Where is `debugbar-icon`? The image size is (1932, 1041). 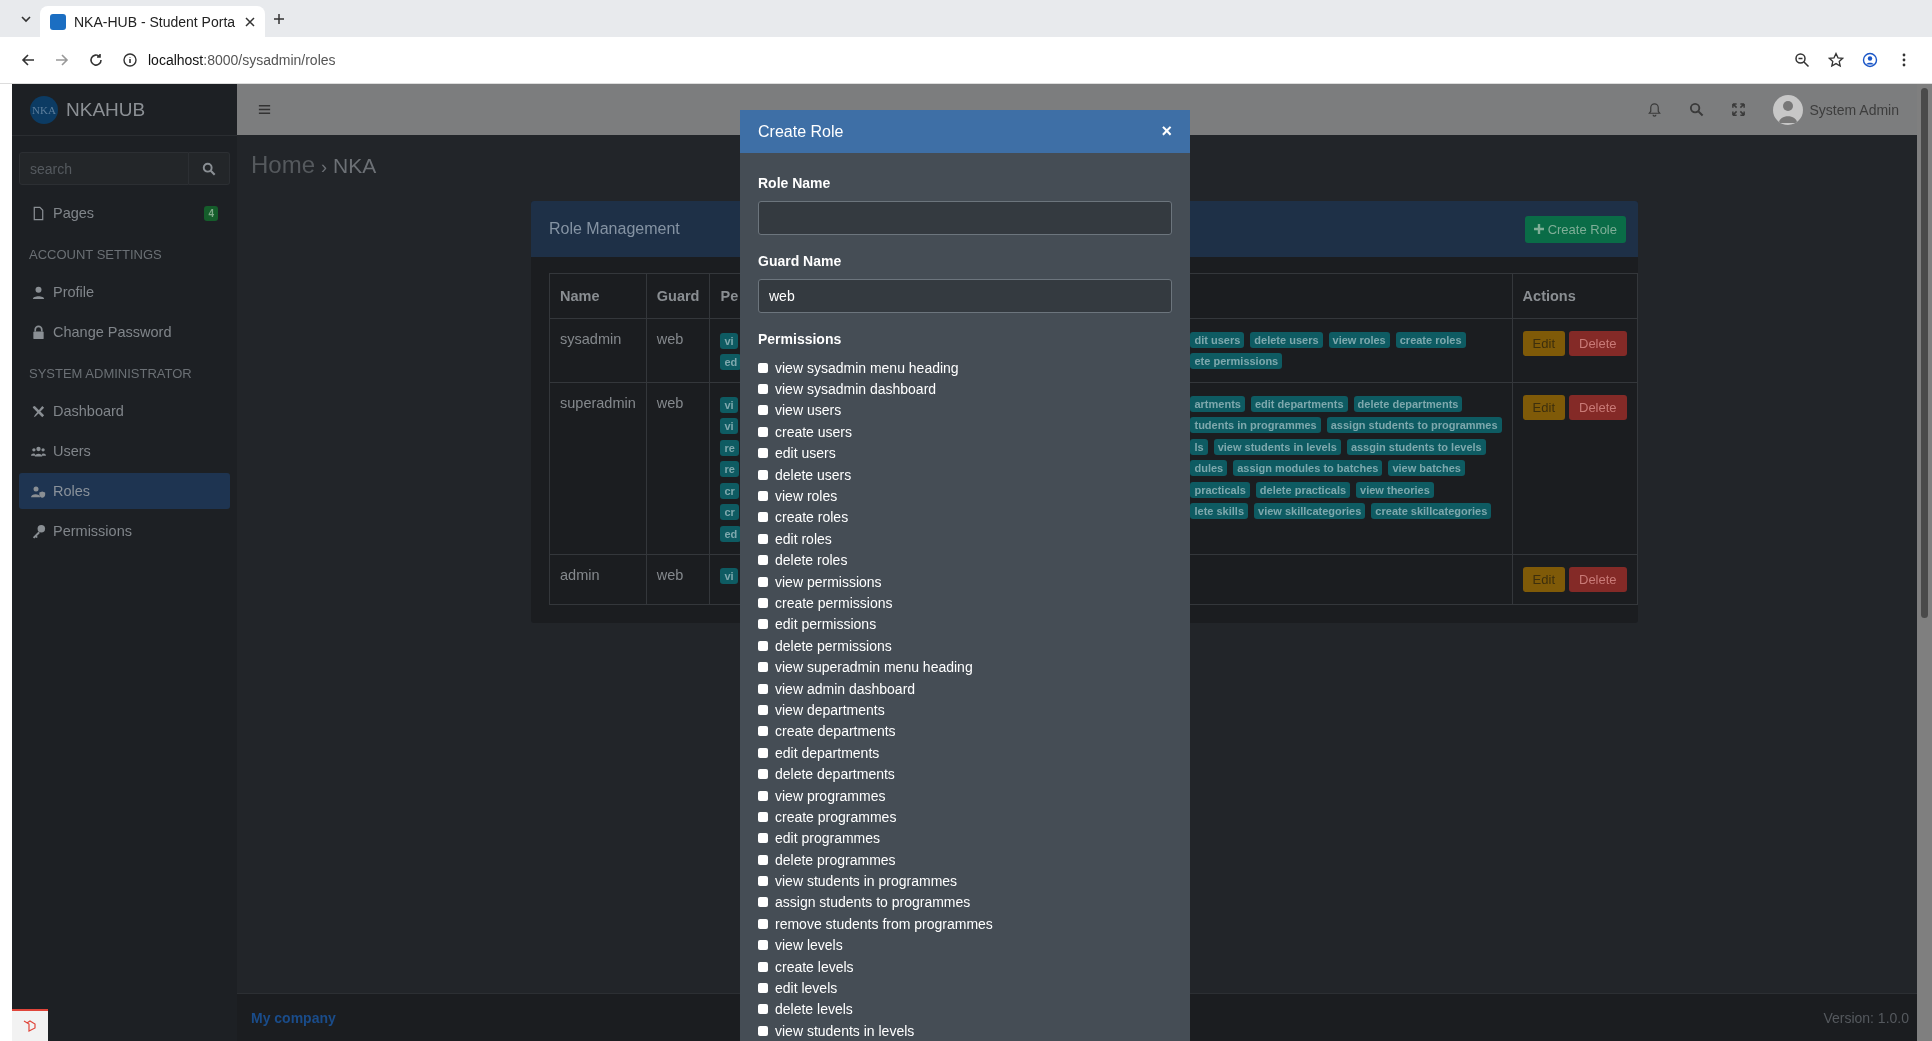
debugbar-icon is located at coordinates (30, 1025).